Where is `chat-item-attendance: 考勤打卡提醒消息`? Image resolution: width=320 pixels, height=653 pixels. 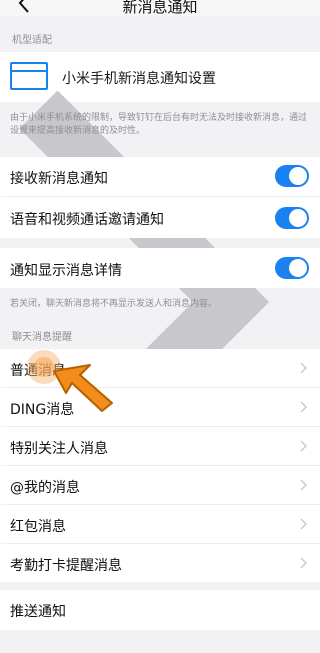
chat-item-attendance: 考勤打卡提醒消息 is located at coordinates (160, 563).